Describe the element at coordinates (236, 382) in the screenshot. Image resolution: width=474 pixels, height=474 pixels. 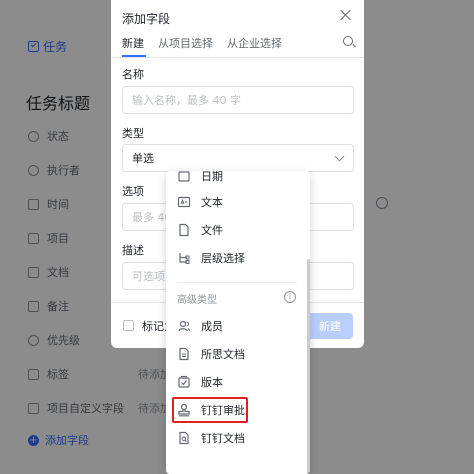
I see `dropdown-item-version: 版本` at that location.